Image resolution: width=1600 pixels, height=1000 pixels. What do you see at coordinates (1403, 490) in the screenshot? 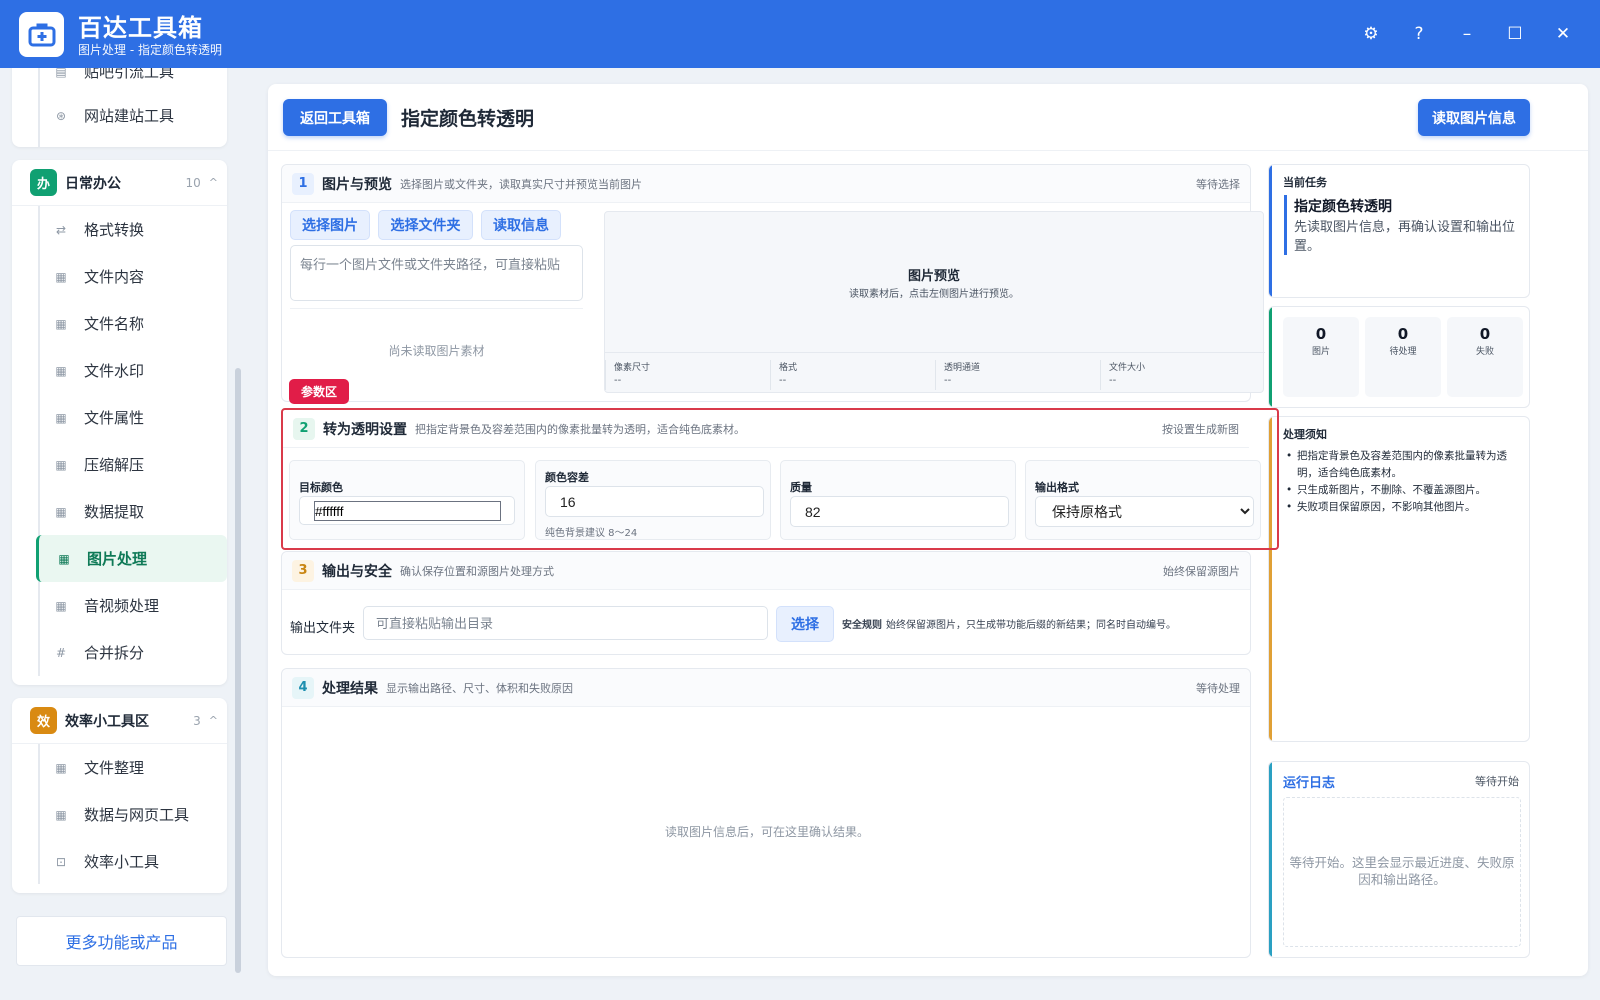
I see `notice-item: 只生成新图片，不删除、不覆盖源图片。` at bounding box center [1403, 490].